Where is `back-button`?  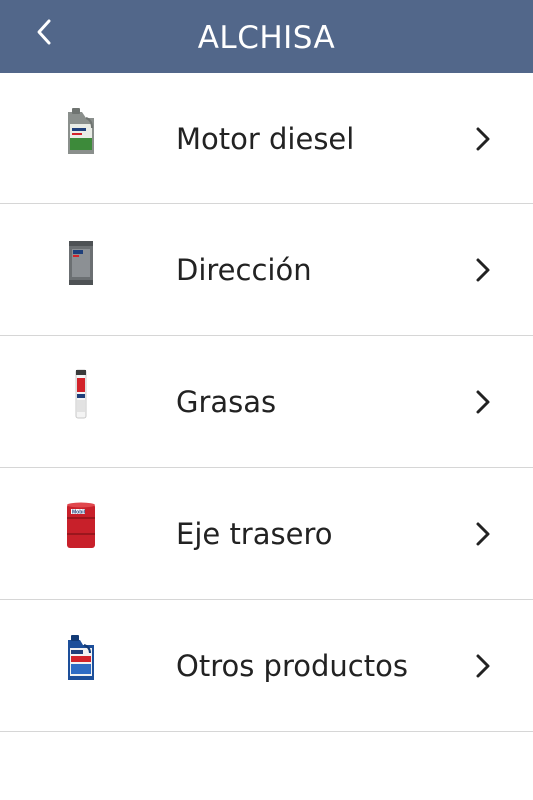 back-button is located at coordinates (44, 32).